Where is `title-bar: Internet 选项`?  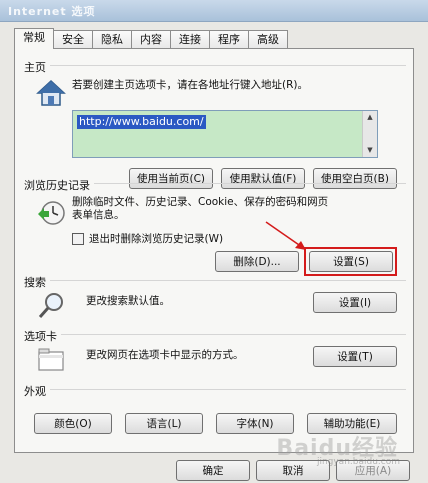
title-bar: Internet 选项 is located at coordinates (214, 11).